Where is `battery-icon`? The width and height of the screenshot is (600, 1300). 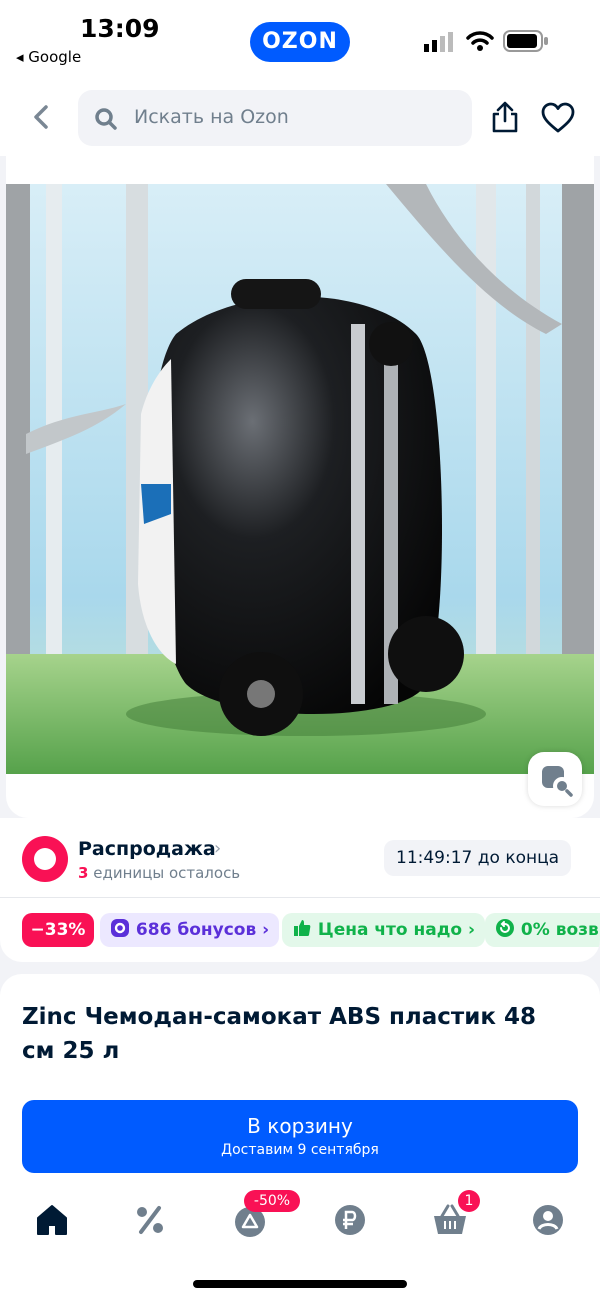
battery-icon is located at coordinates (525, 41).